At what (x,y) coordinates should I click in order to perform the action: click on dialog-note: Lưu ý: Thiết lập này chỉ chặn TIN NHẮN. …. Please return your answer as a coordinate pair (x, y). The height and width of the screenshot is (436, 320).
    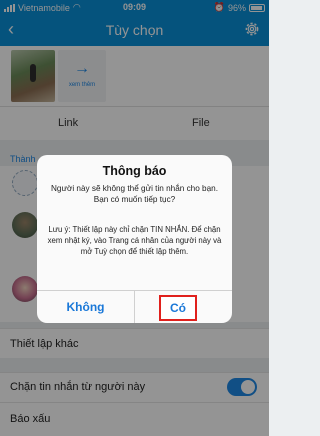
    Looking at the image, I should click on (134, 240).